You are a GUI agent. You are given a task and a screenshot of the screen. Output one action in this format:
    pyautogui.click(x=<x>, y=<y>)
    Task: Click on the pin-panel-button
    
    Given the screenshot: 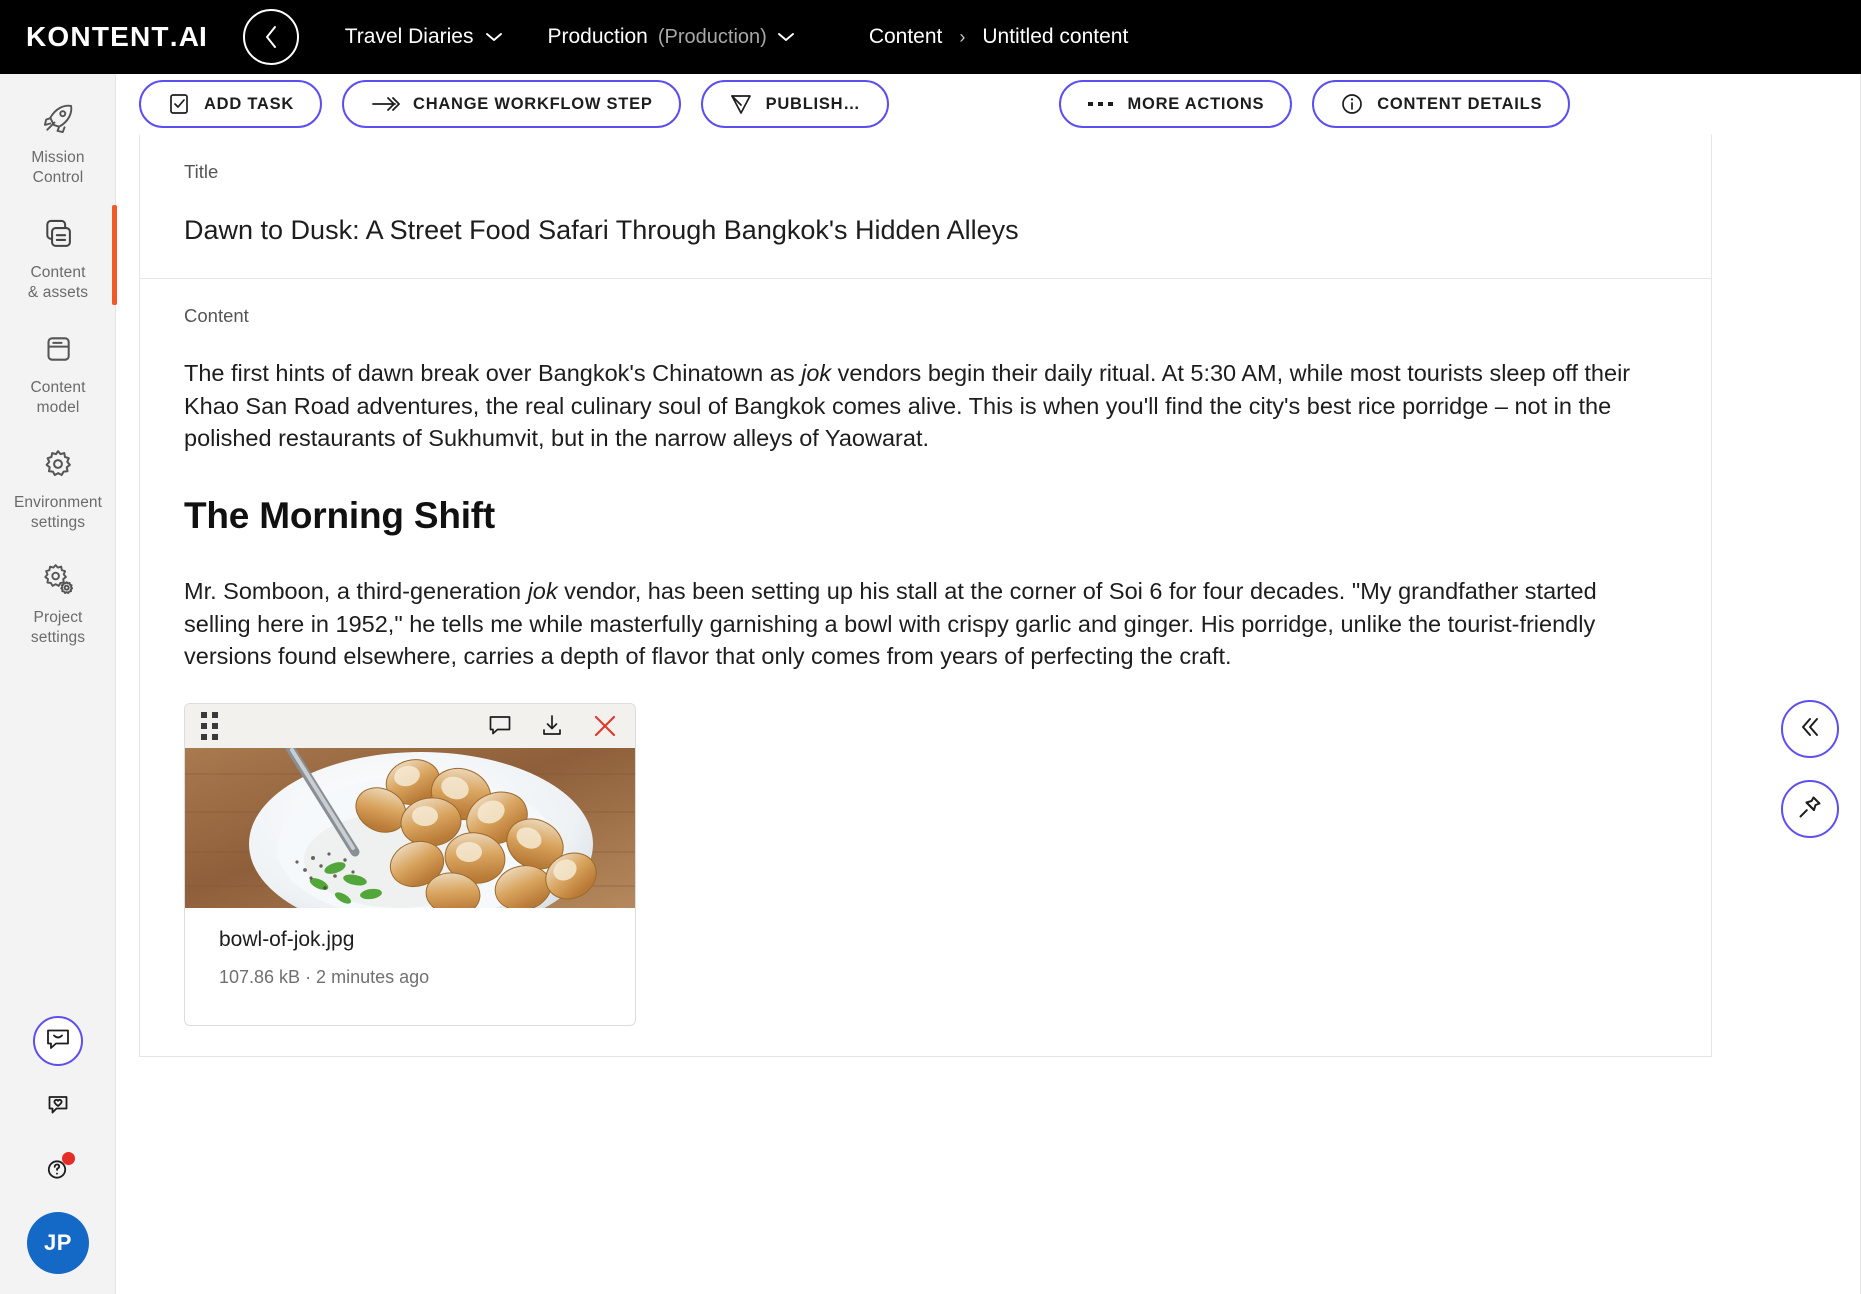 What is the action you would take?
    pyautogui.click(x=1810, y=809)
    